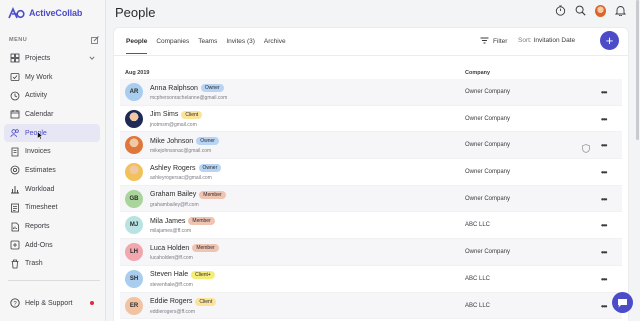 The image size is (640, 321). I want to click on chat-button, so click(622, 302).